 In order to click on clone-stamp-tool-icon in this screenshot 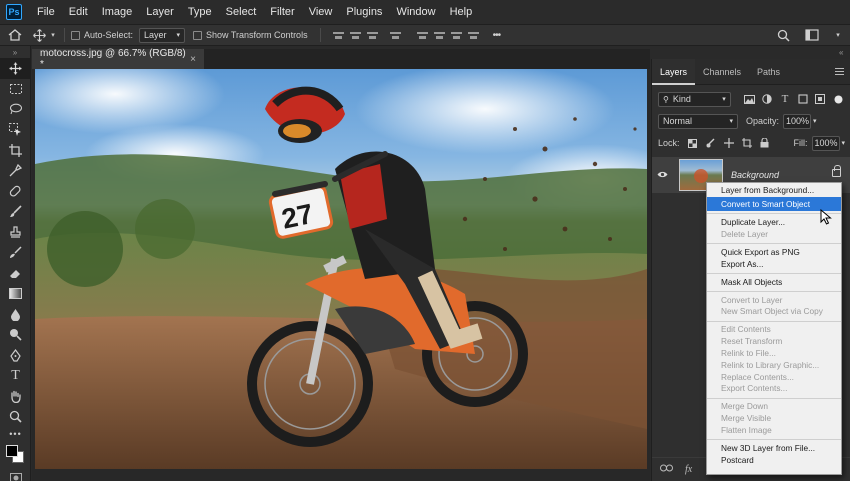, I will do `click(15, 232)`.